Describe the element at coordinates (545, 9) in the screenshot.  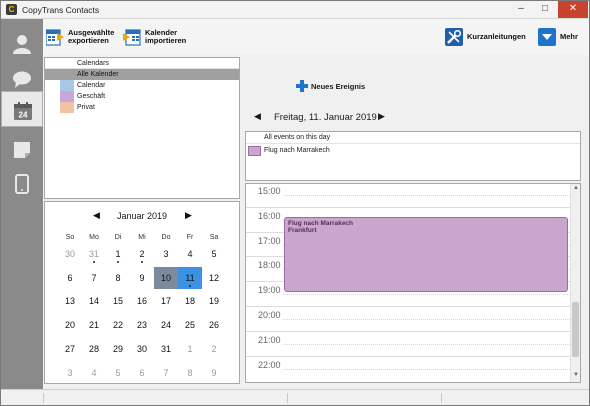
I see `maximize-button: □` at that location.